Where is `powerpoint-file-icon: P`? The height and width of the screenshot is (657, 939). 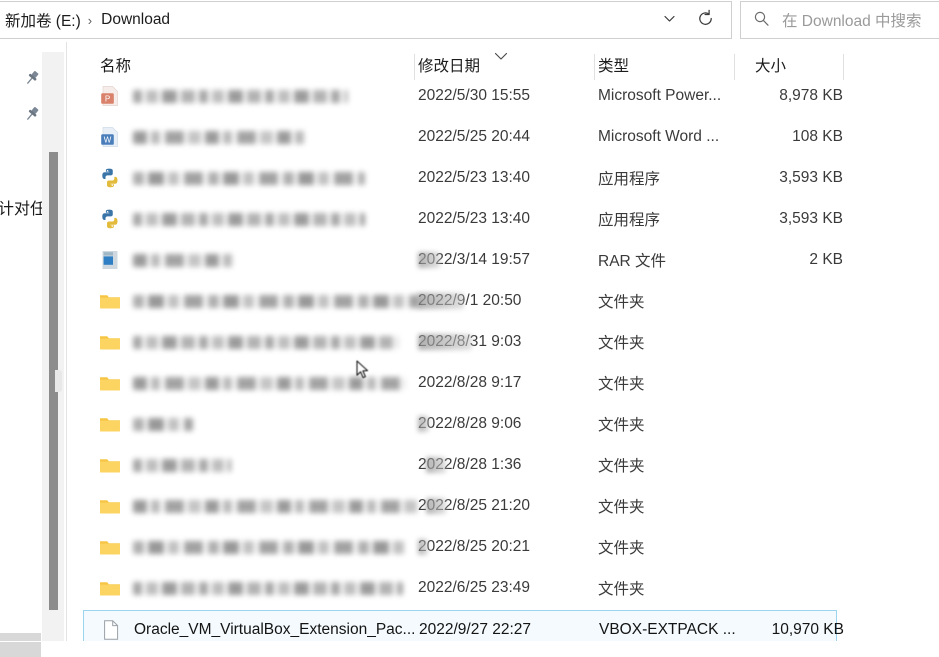
powerpoint-file-icon: P is located at coordinates (110, 96).